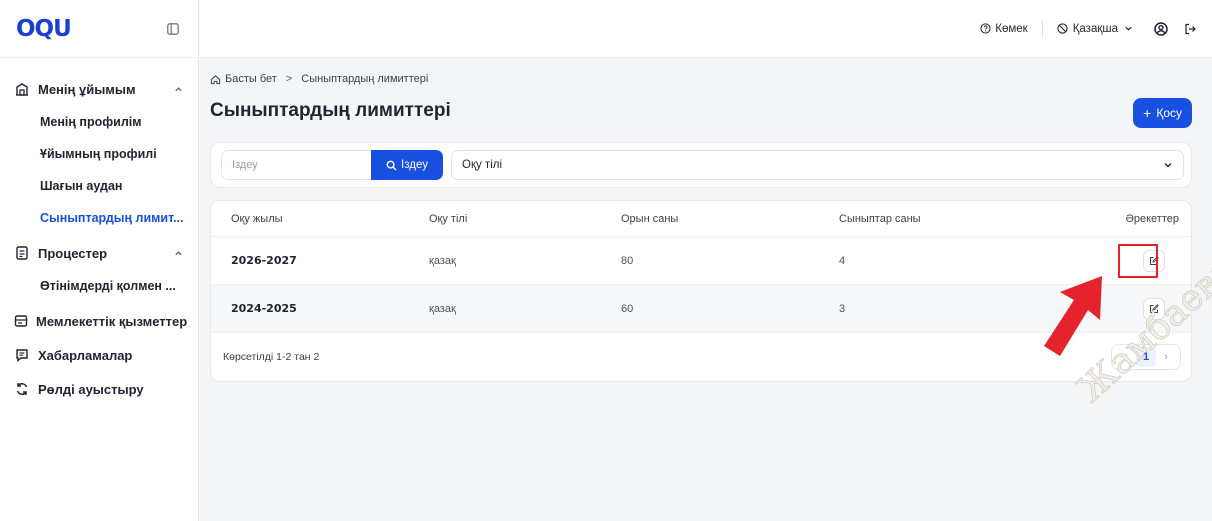 This screenshot has height=521, width=1212. What do you see at coordinates (842, 260) in the screenshot?
I see `cell-classes: 4` at bounding box center [842, 260].